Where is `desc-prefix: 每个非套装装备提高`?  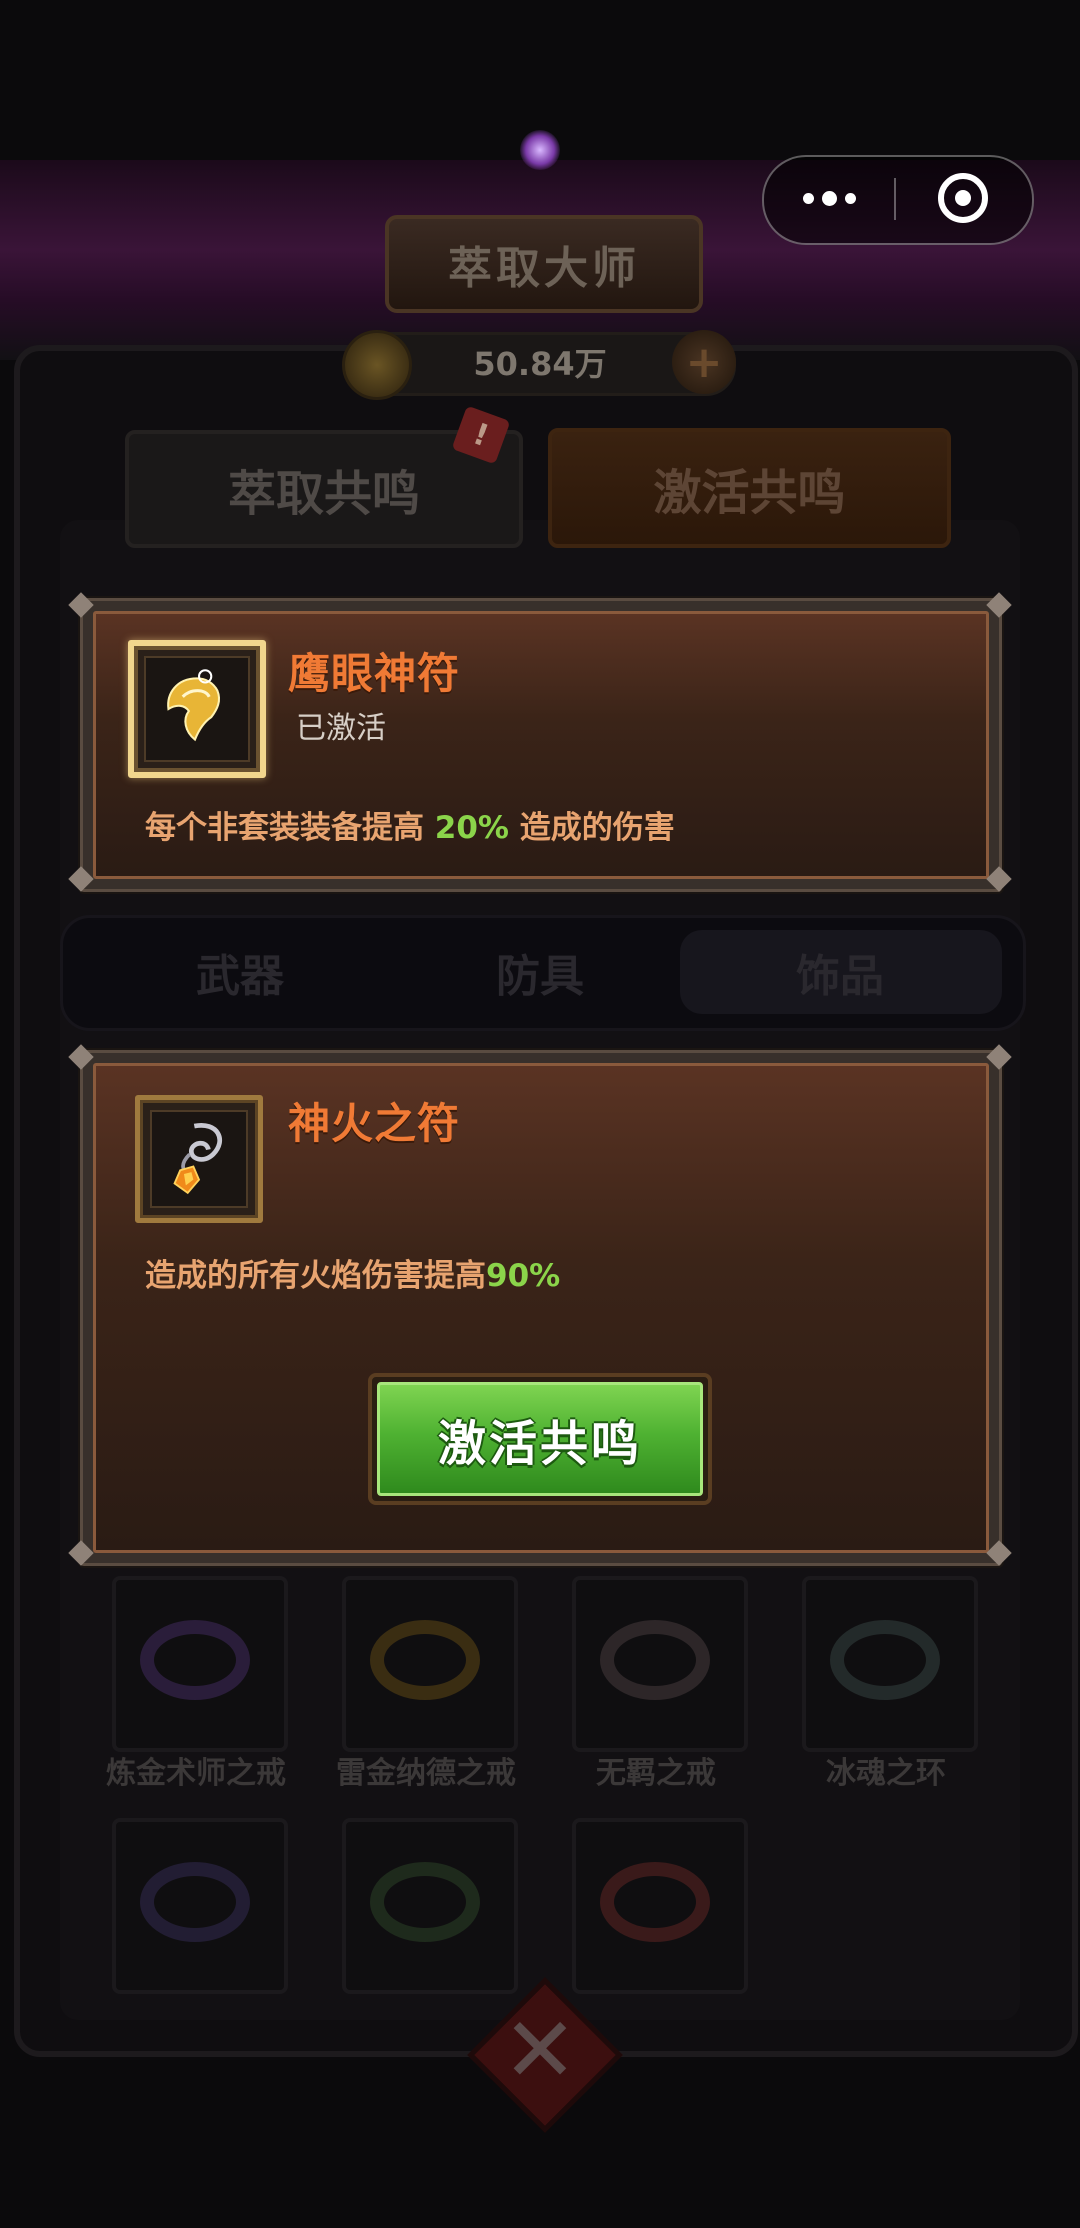 desc-prefix: 每个非套装装备提高 is located at coordinates (284, 828).